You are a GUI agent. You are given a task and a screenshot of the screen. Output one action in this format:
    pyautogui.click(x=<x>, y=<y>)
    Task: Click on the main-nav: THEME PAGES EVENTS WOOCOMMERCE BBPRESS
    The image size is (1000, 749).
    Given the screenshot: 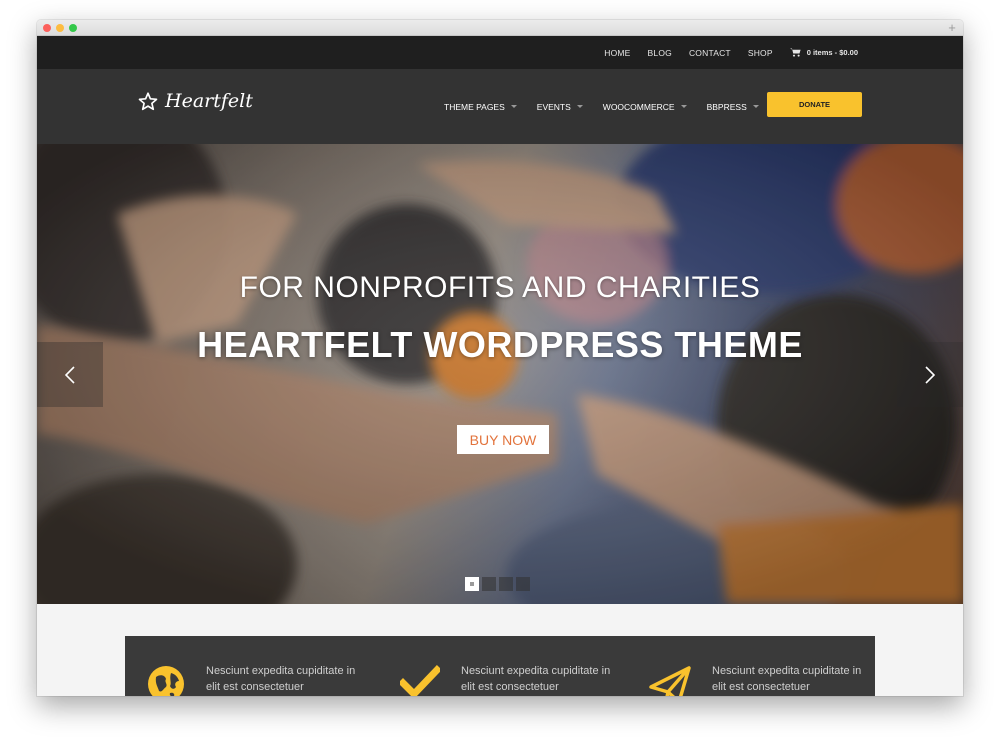 What is the action you would take?
    pyautogui.click(x=611, y=106)
    